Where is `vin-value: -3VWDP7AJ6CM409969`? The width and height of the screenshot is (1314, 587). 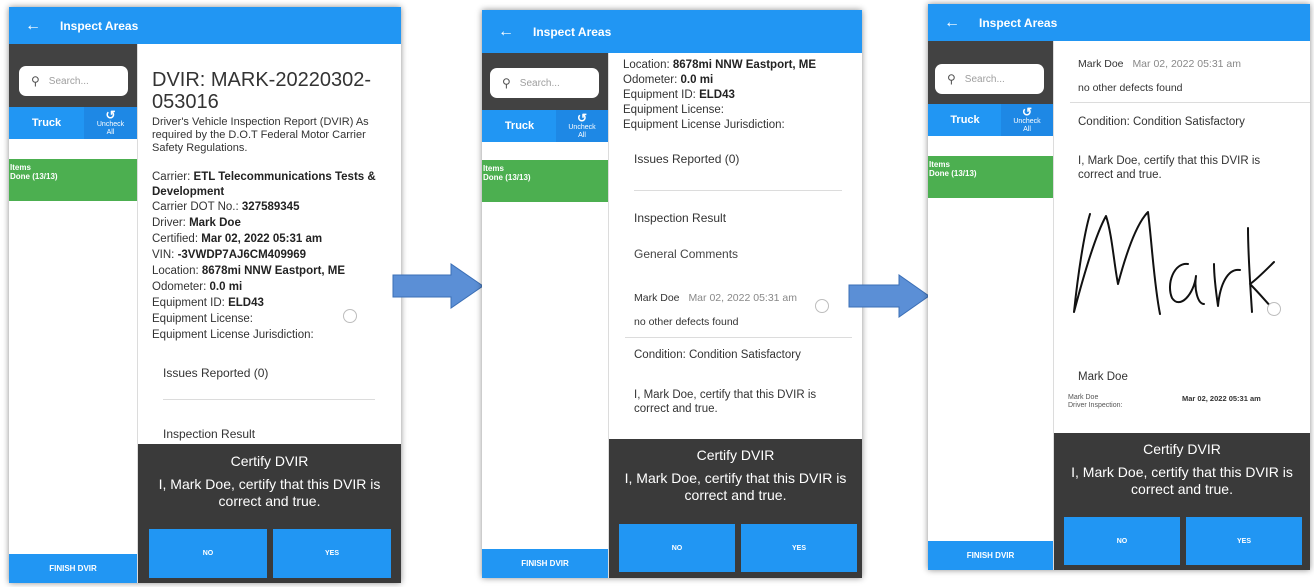 vin-value: -3VWDP7AJ6CM409969 is located at coordinates (242, 255).